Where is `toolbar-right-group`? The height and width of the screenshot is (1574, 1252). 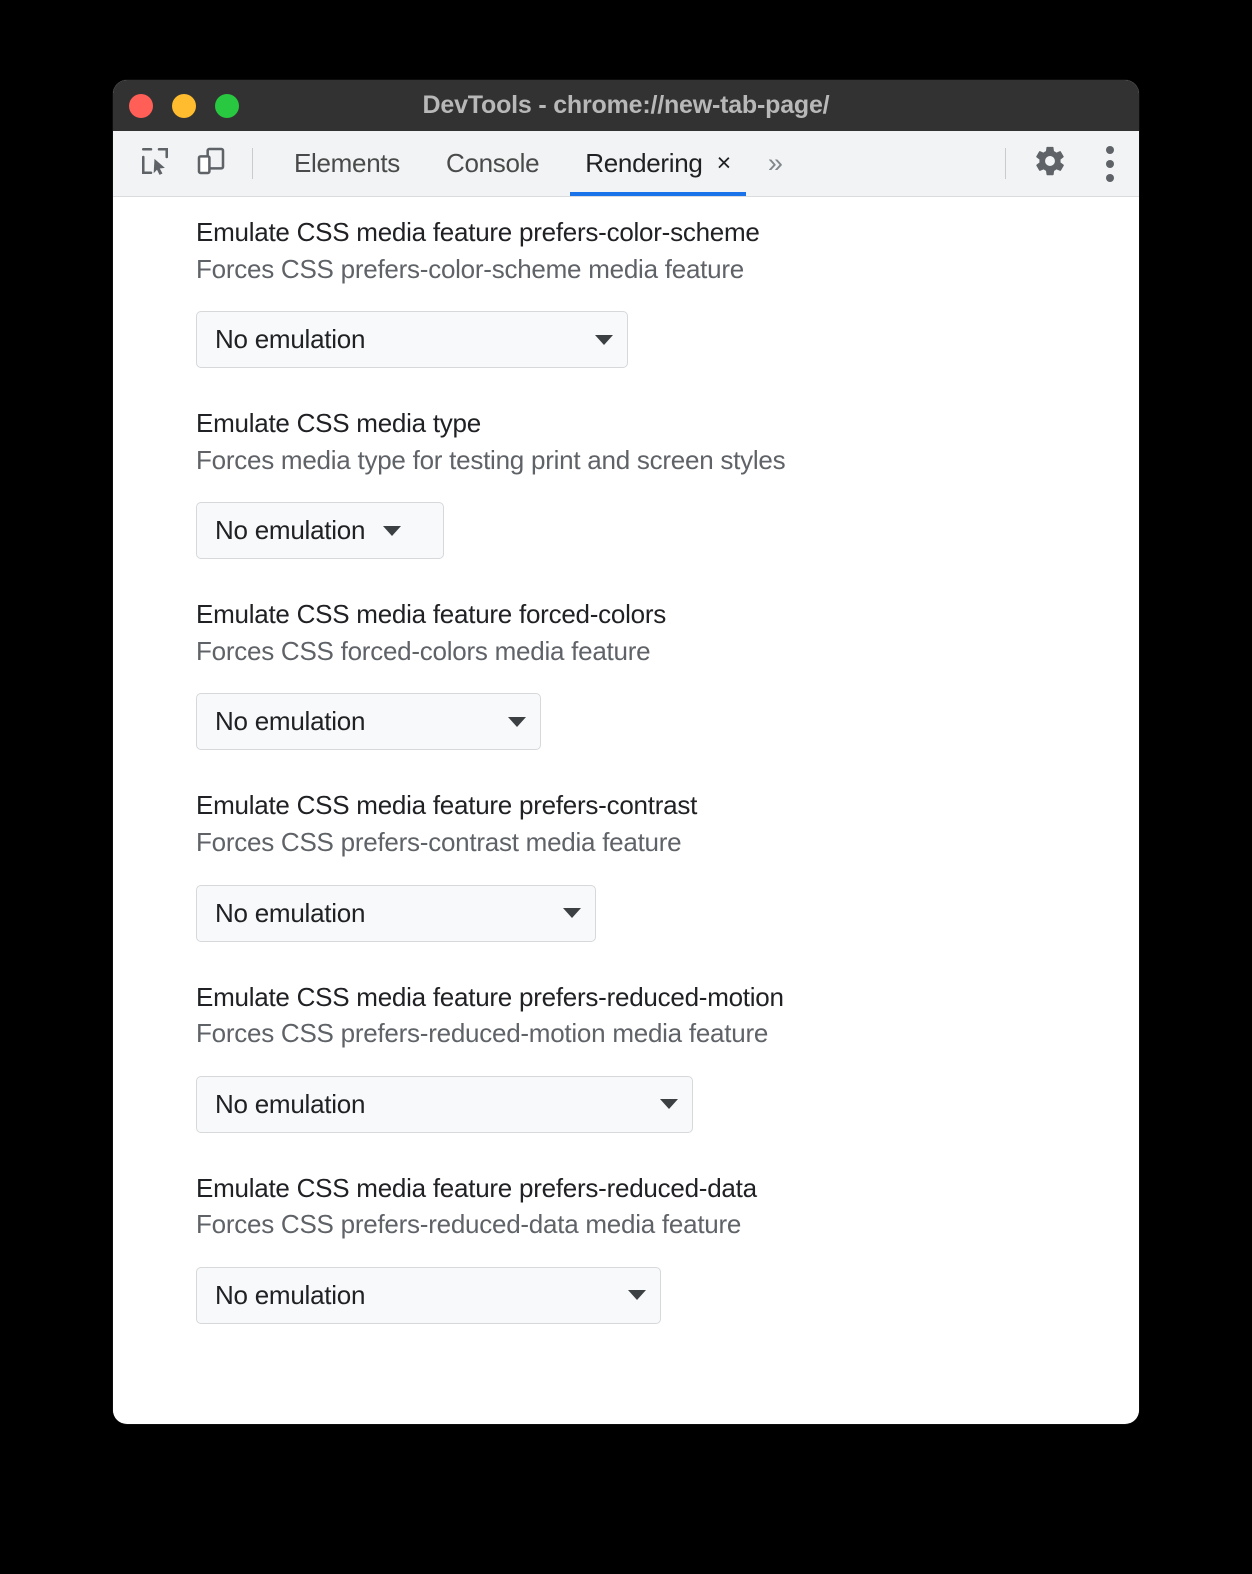 toolbar-right-group is located at coordinates (1065, 163).